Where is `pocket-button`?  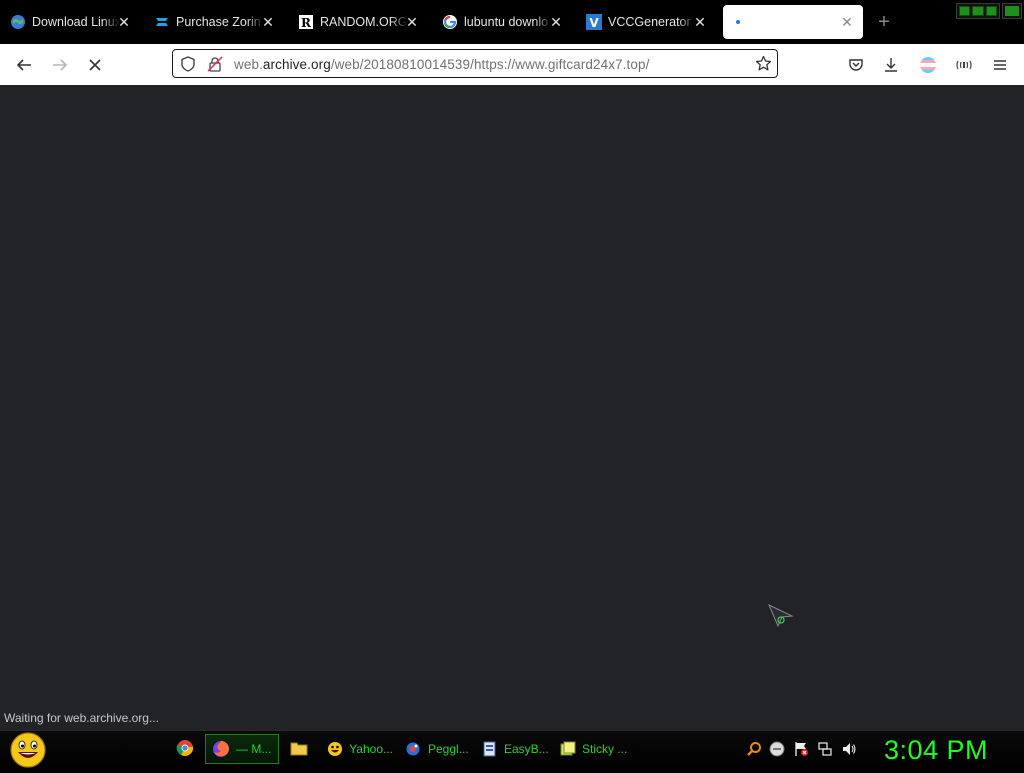
pocket-button is located at coordinates (856, 65).